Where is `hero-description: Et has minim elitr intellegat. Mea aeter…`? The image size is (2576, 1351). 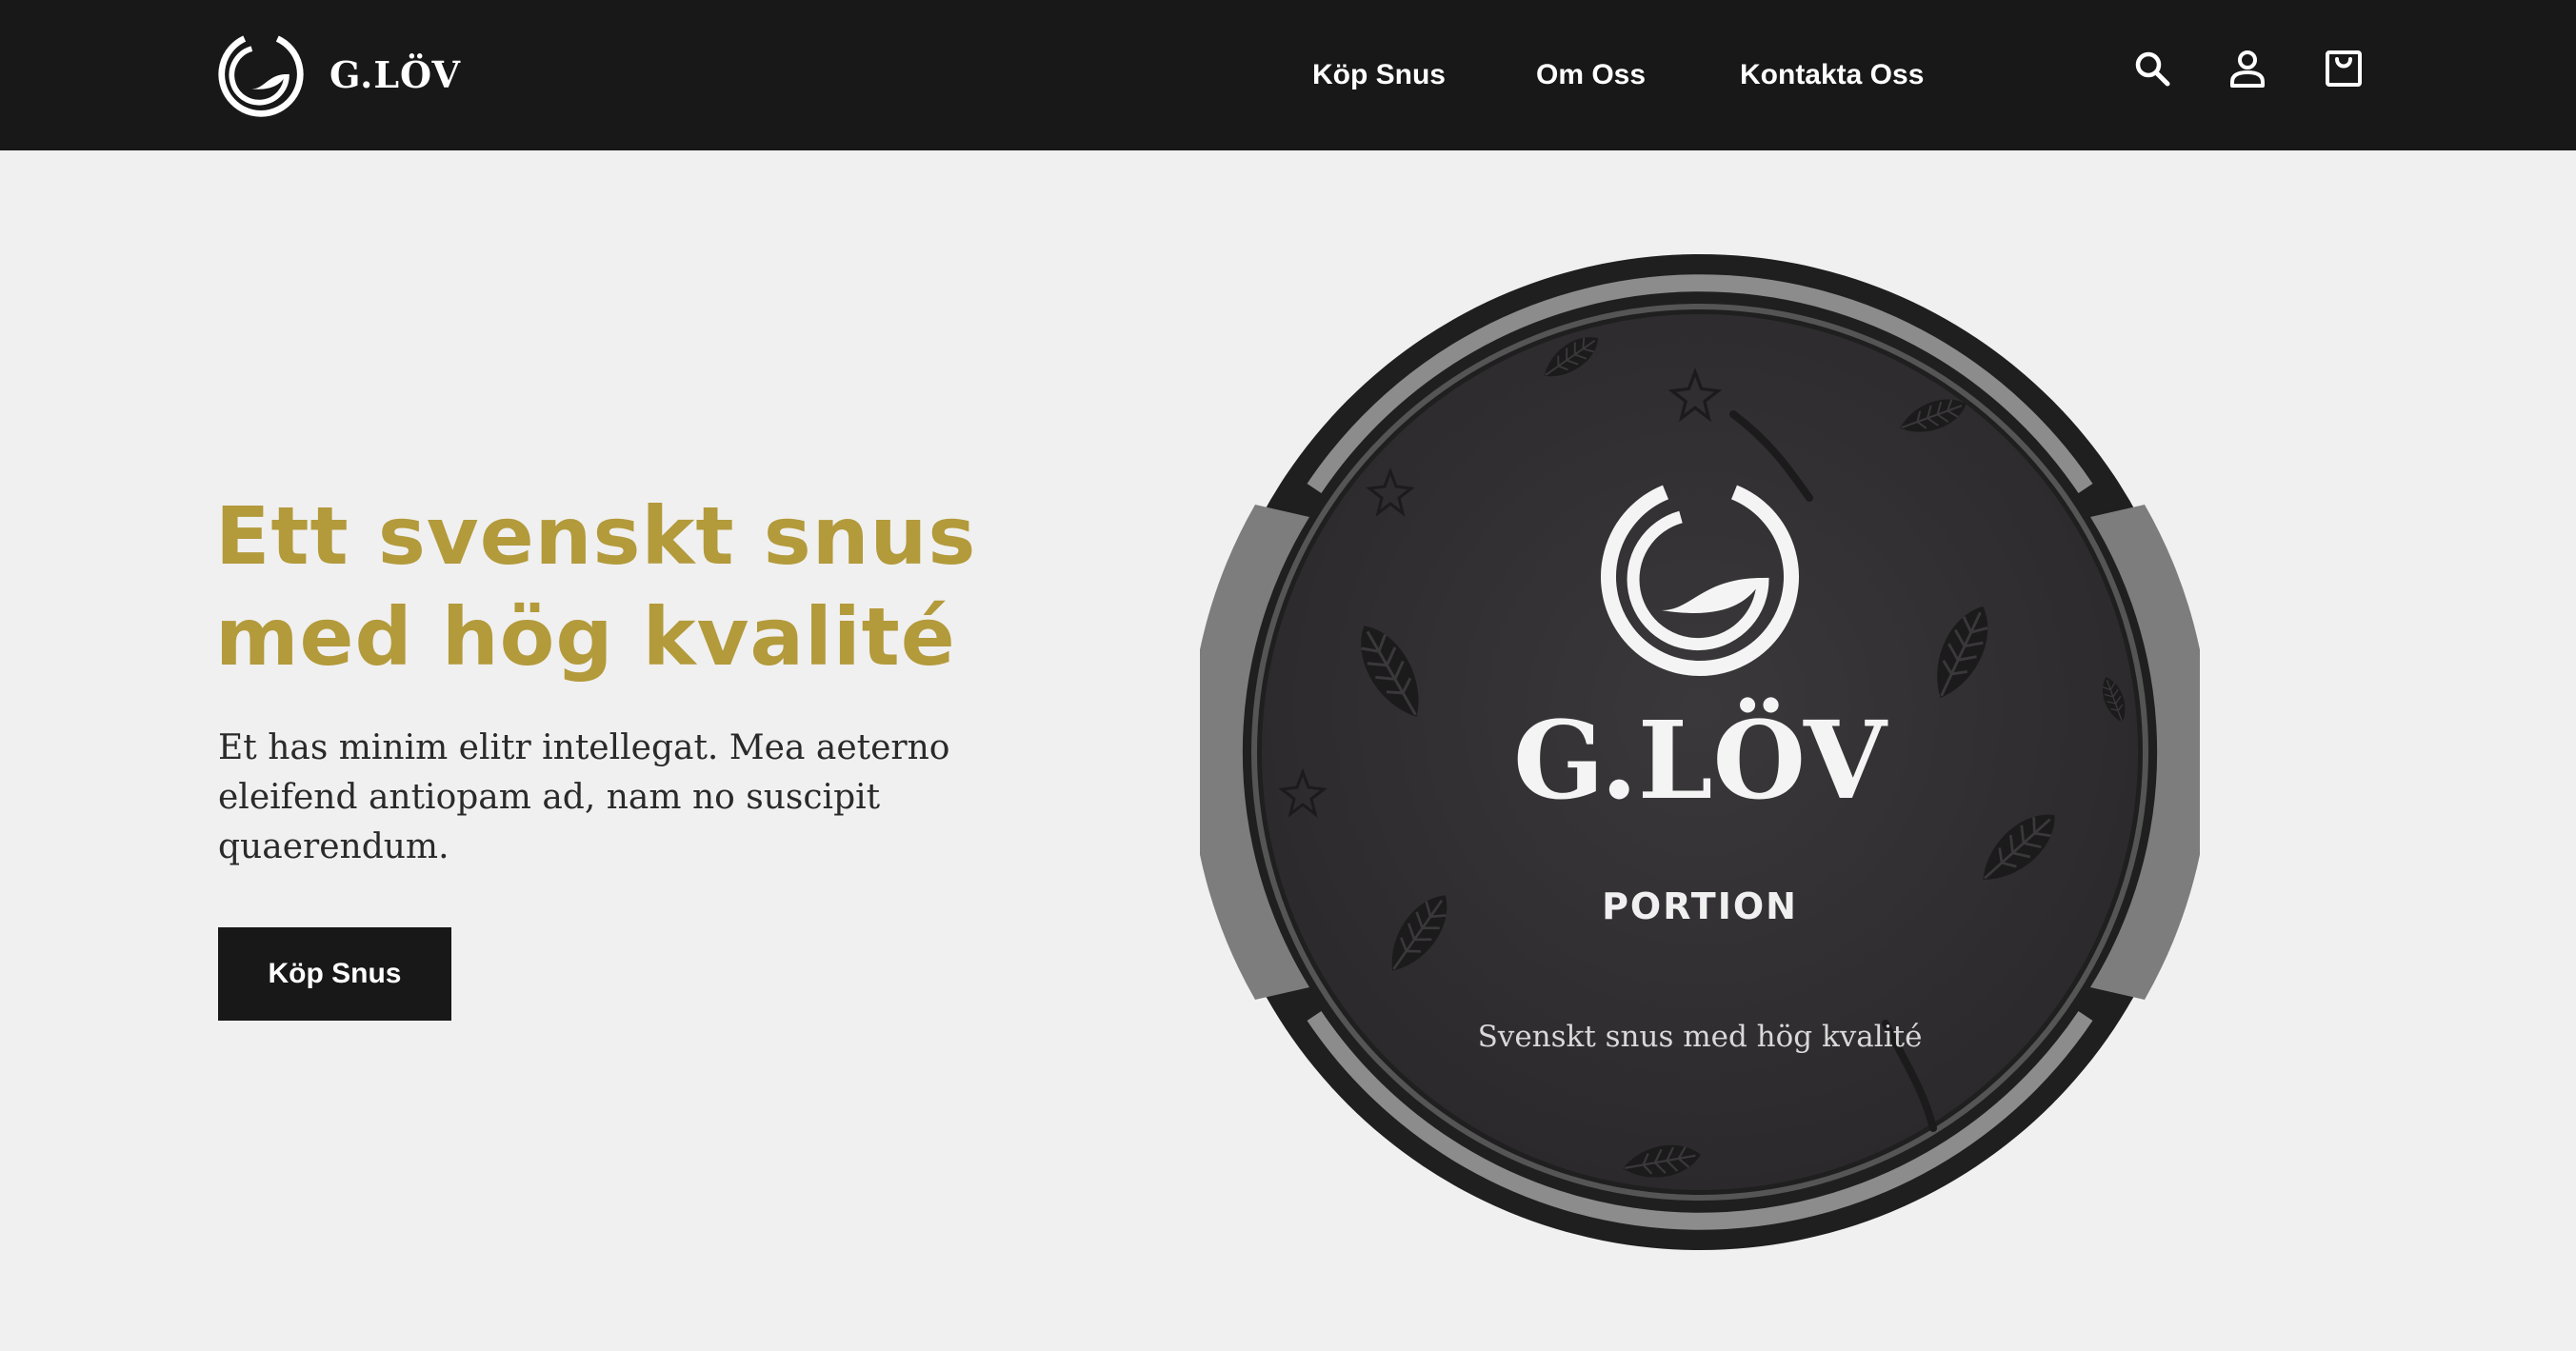
hero-description: Et has minim elitr intellegat. Mea aeter… is located at coordinates (584, 797).